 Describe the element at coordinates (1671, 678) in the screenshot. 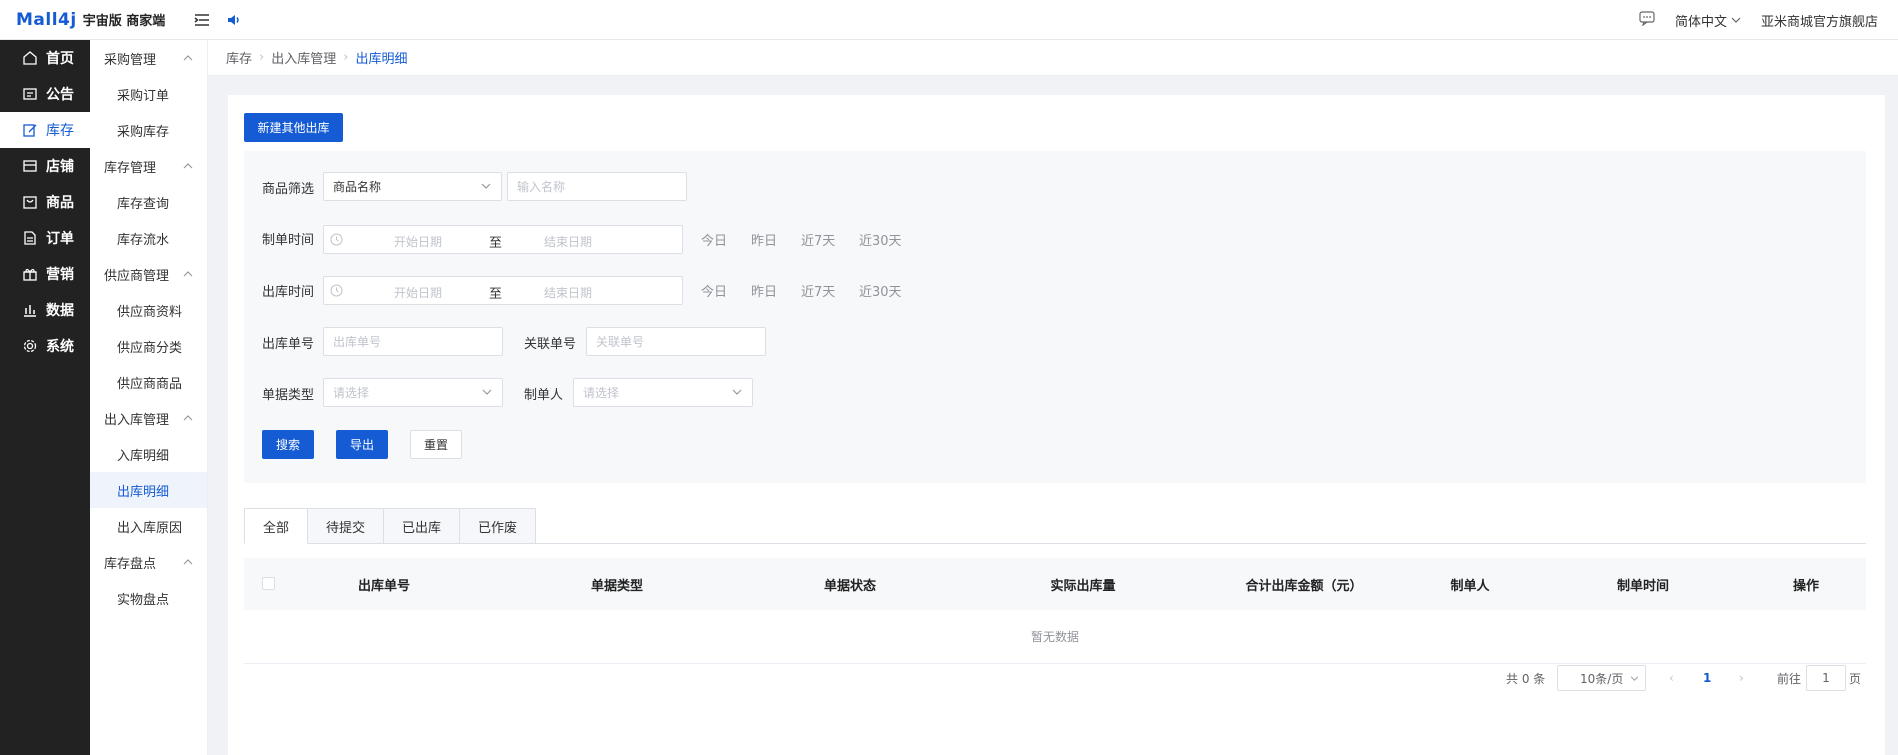

I see `prev-page-icon: ‹` at that location.